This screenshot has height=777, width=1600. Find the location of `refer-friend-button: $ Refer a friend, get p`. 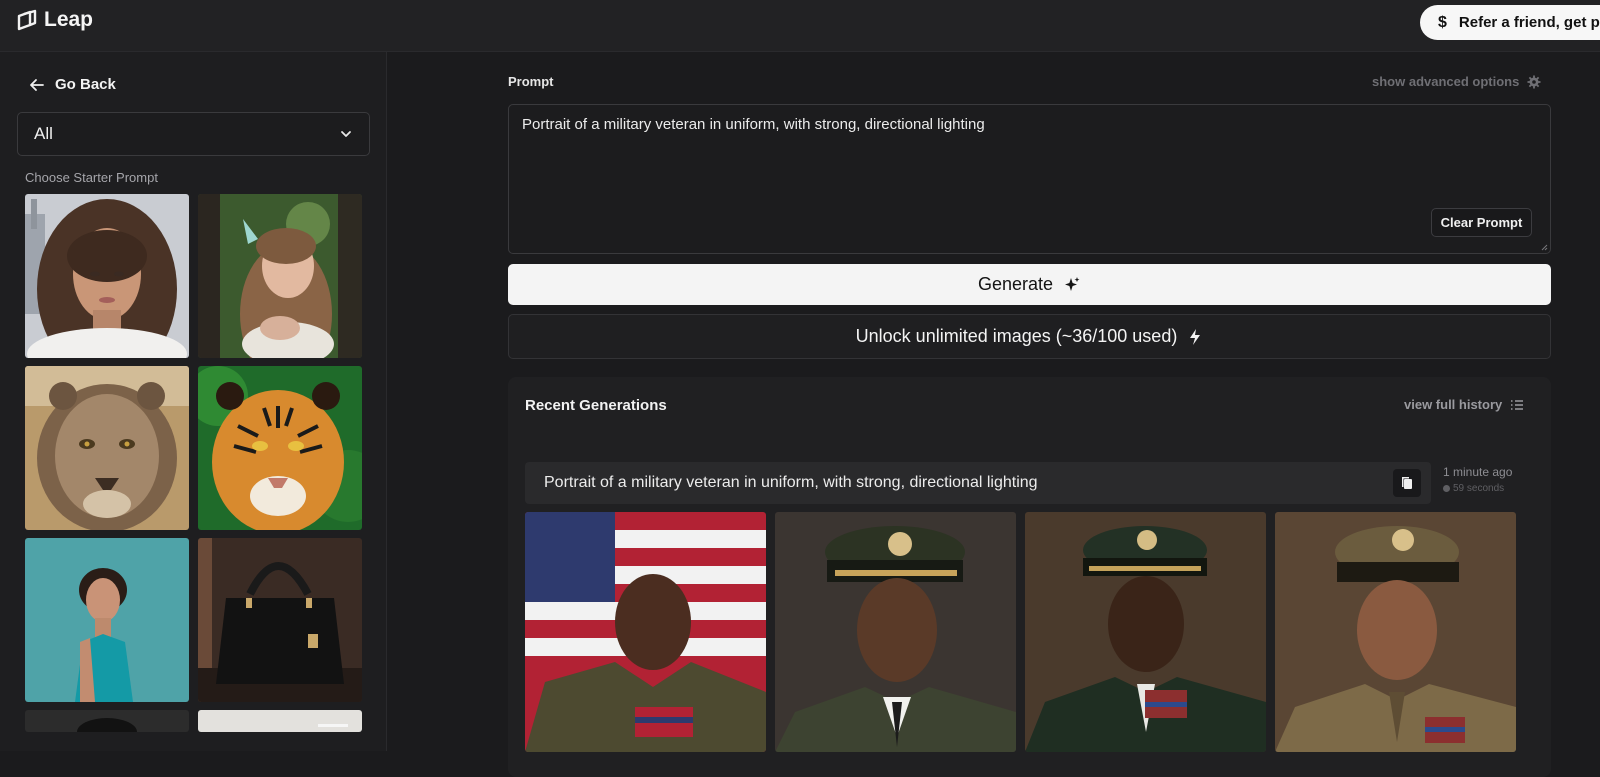

refer-friend-button: $ Refer a friend, get p is located at coordinates (1510, 22).